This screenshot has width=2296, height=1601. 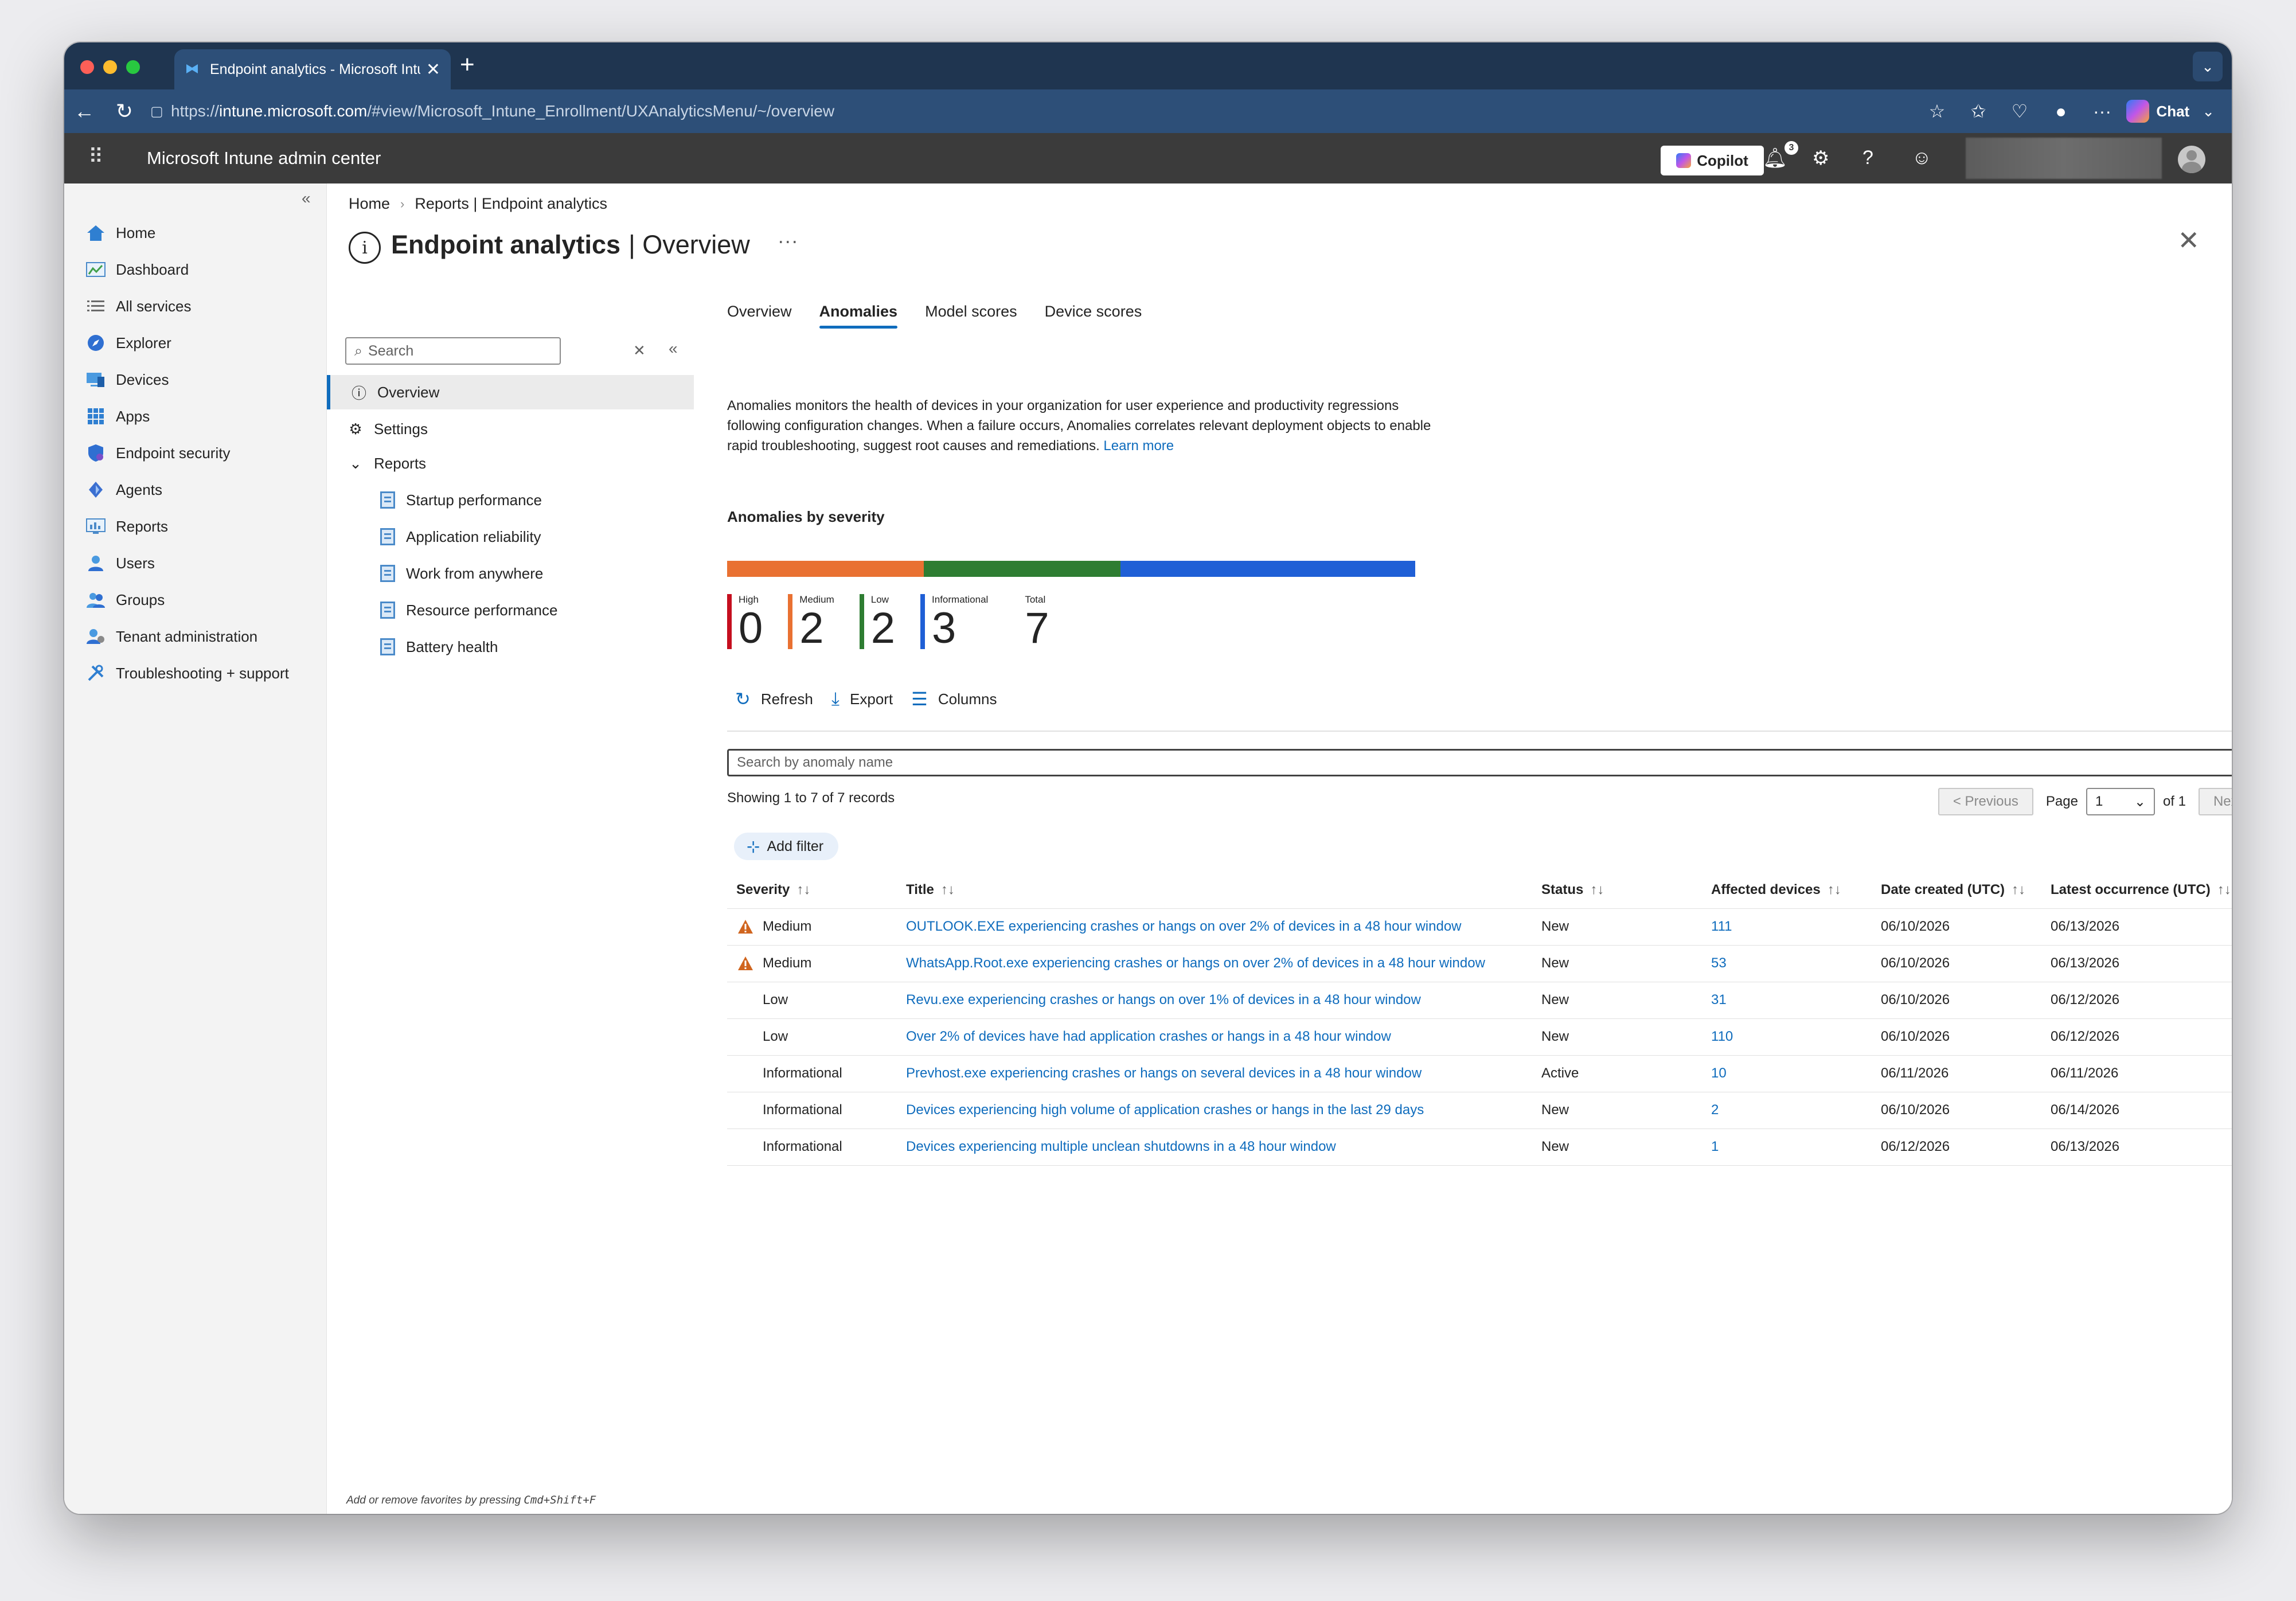 What do you see at coordinates (2208, 66) in the screenshot?
I see `tab-list-chevron-icon: ⌄` at bounding box center [2208, 66].